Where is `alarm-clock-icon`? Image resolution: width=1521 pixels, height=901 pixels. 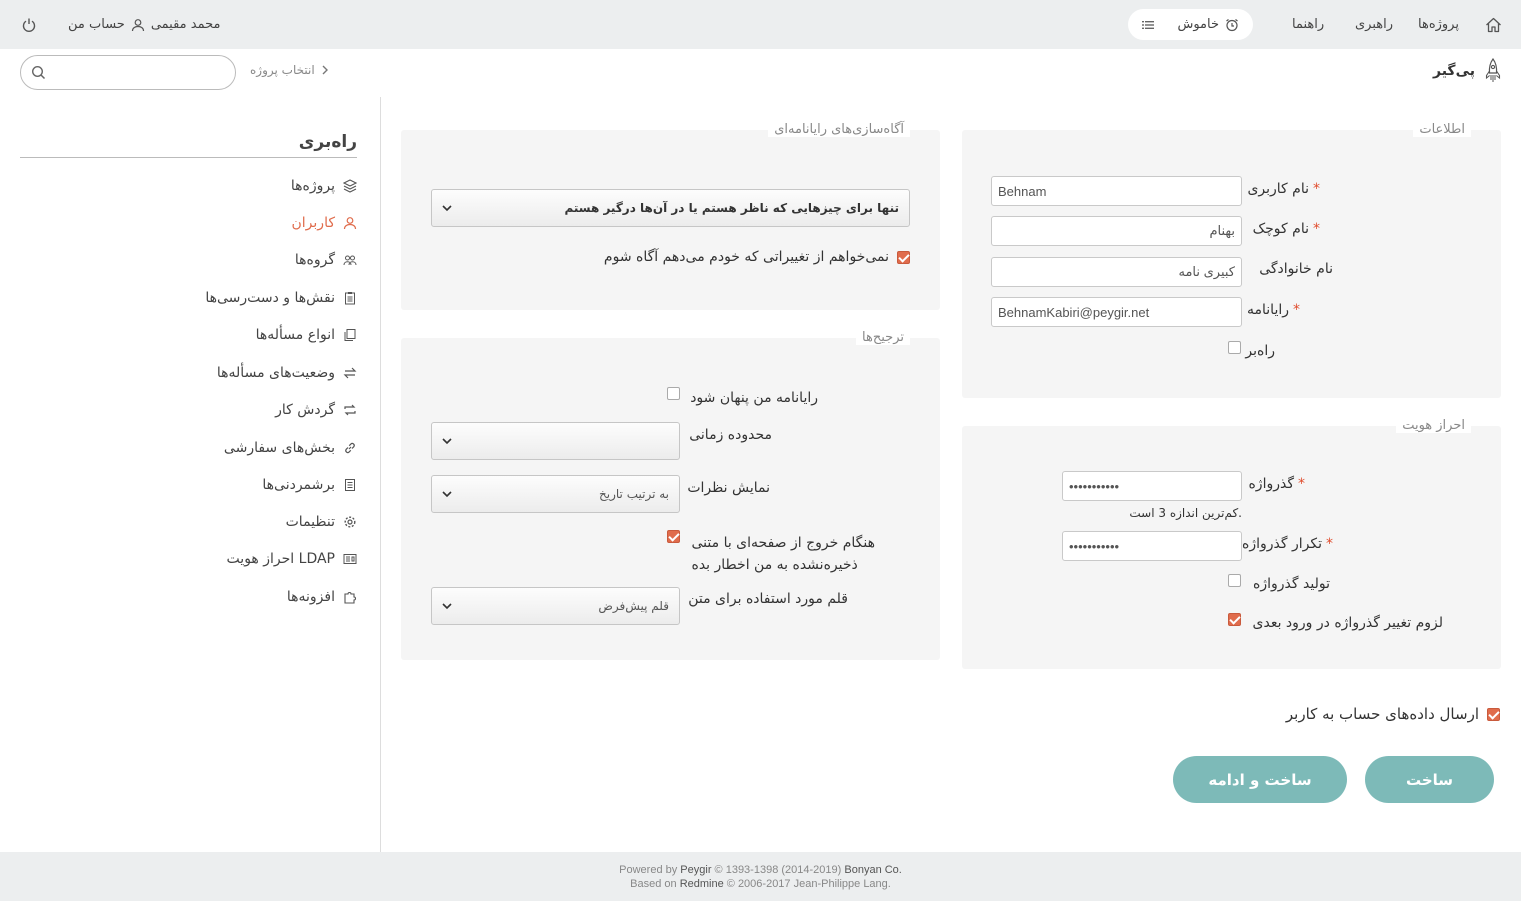
alarm-clock-icon is located at coordinates (1232, 25).